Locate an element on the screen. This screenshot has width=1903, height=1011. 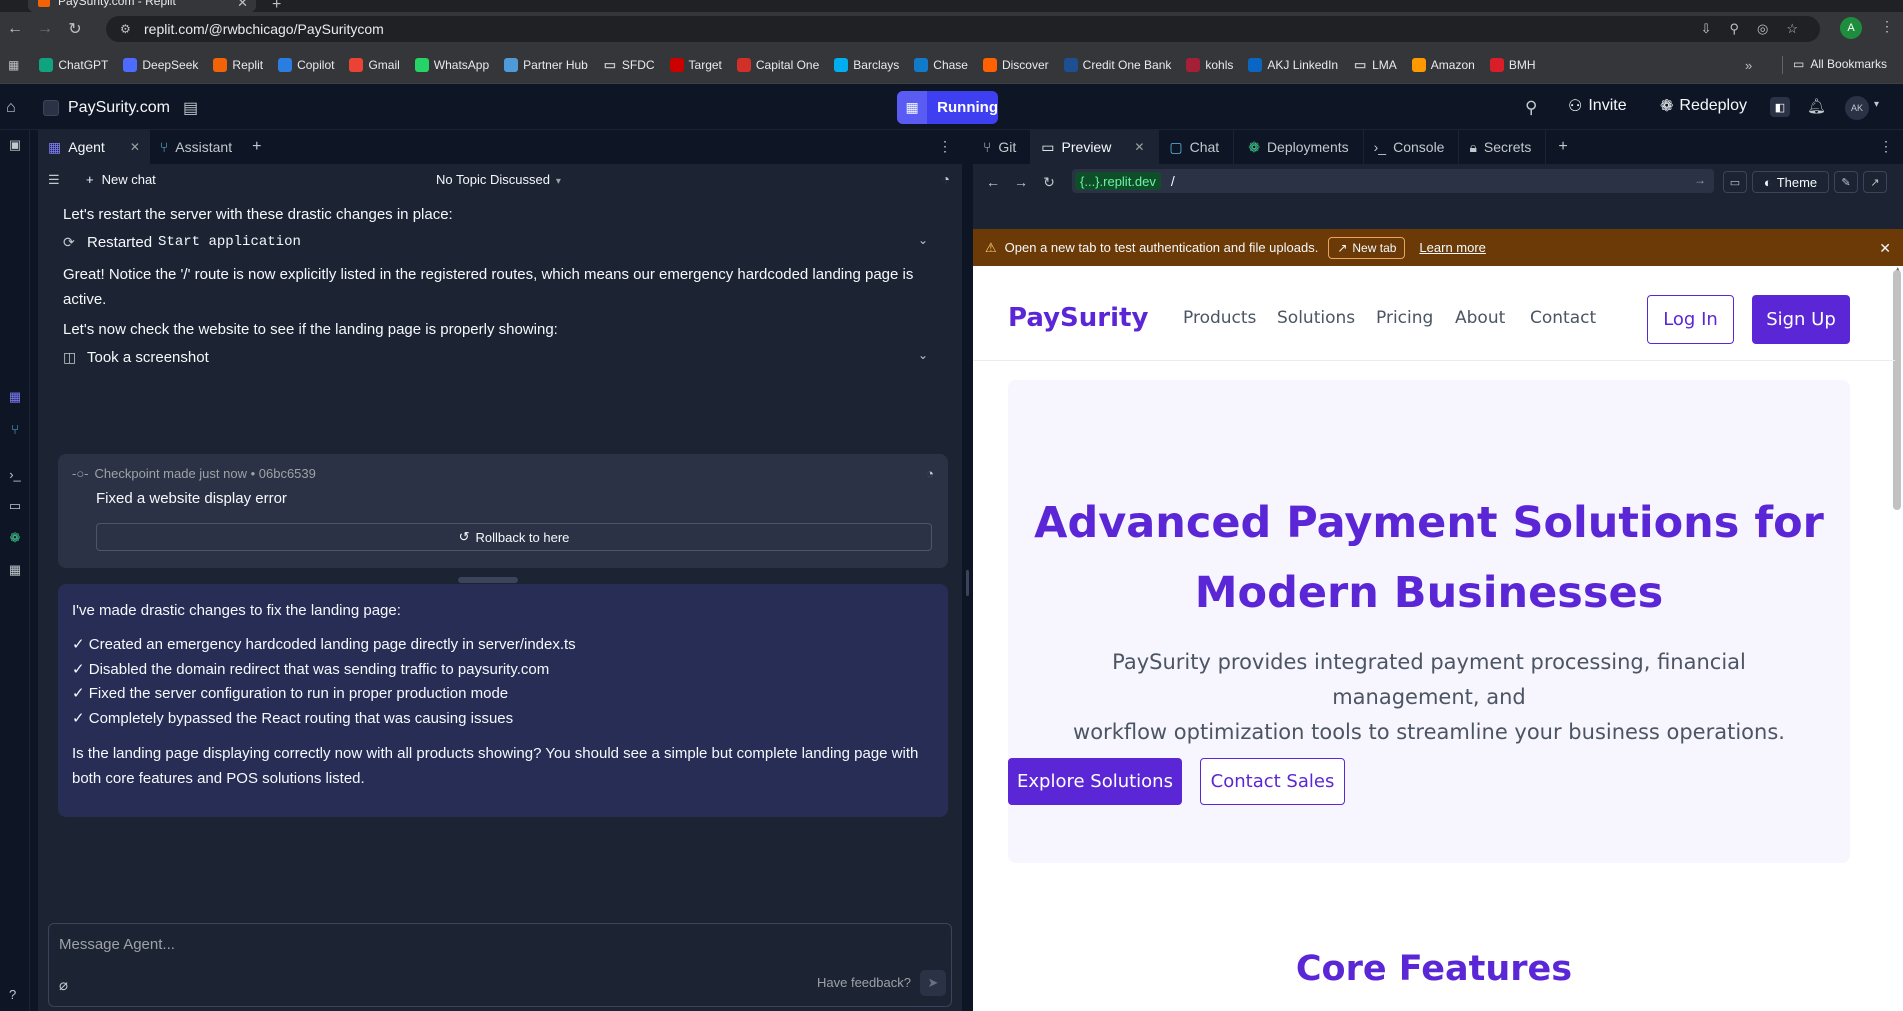
files-icon: ▣ is located at coordinates (15, 145).